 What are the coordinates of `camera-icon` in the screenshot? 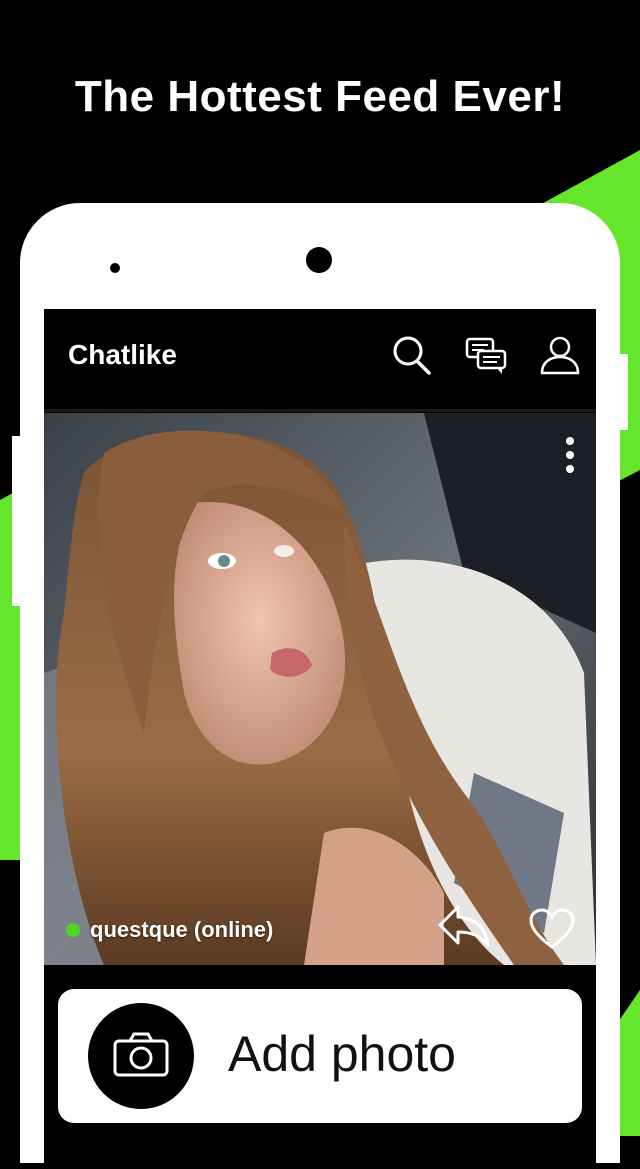 It's located at (141, 1054).